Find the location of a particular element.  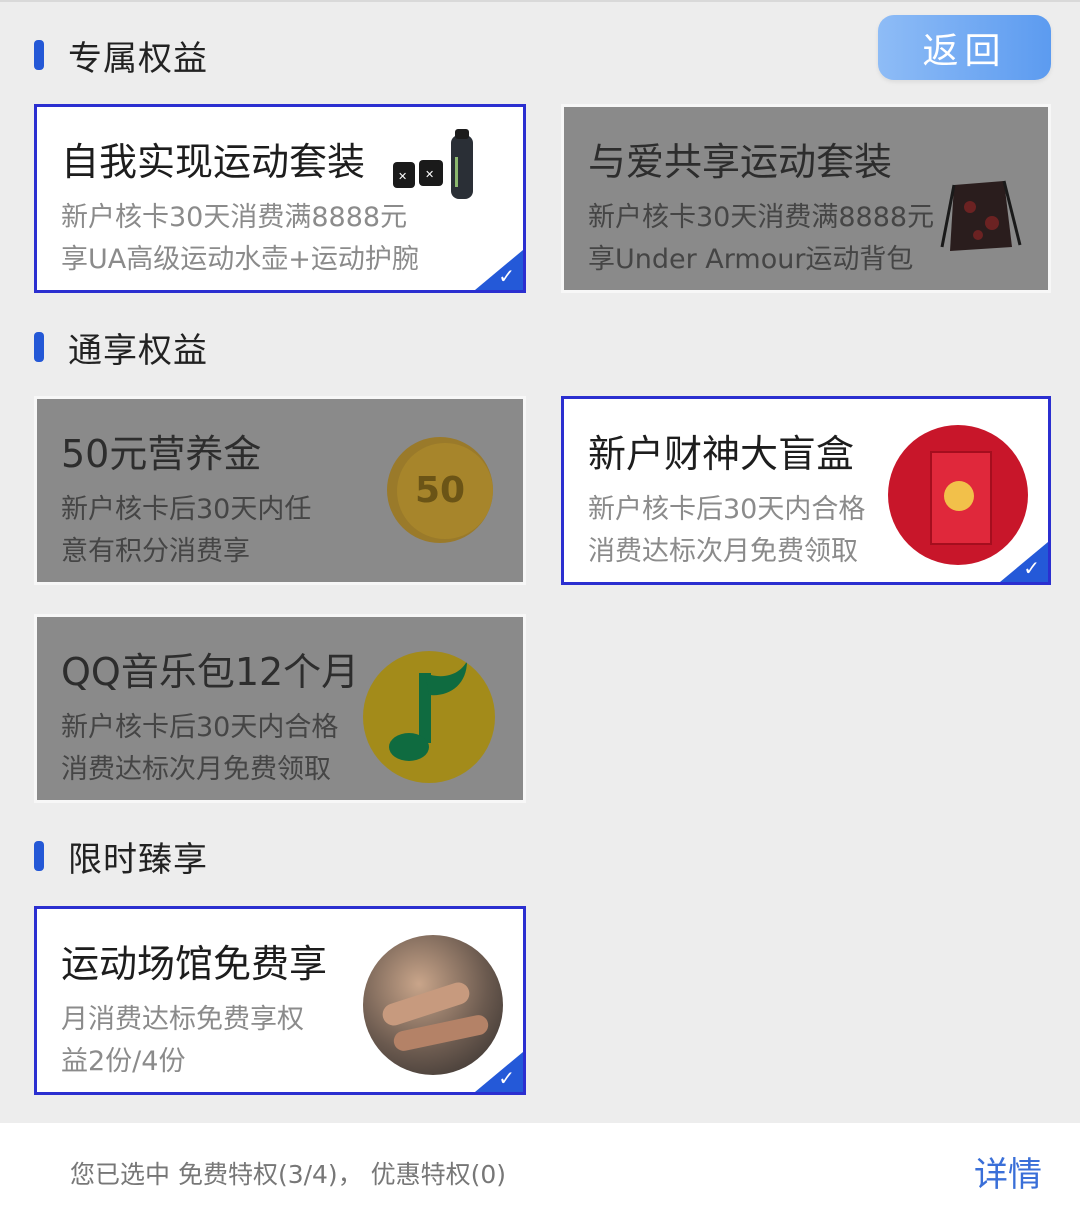

section-title: 专属权益 is located at coordinates (138, 58).